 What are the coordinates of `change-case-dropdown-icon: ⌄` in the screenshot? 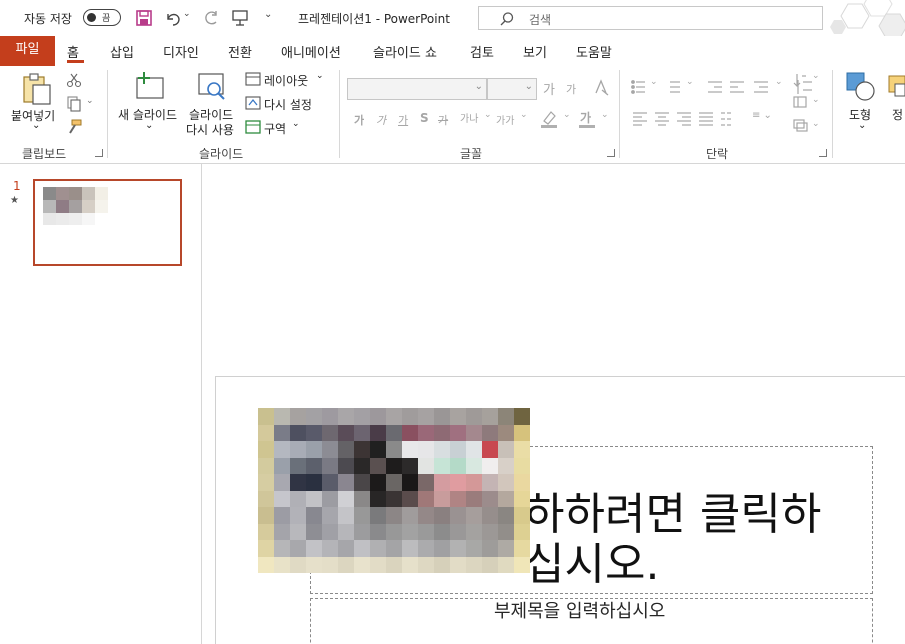 It's located at (524, 115).